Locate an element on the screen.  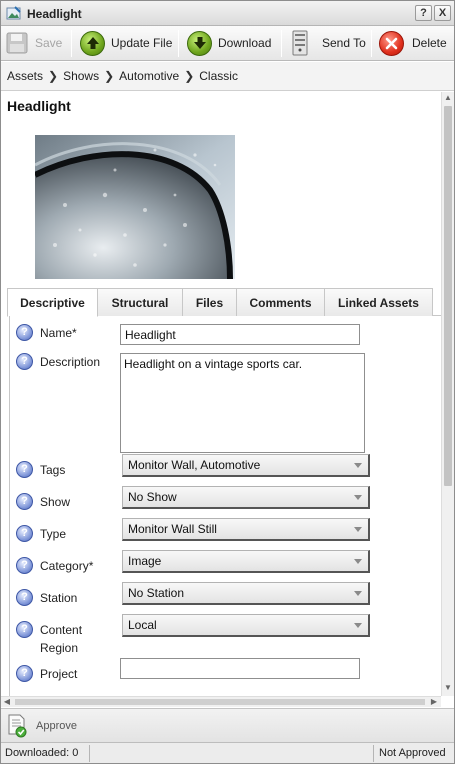
category-select: Image is located at coordinates (246, 561).